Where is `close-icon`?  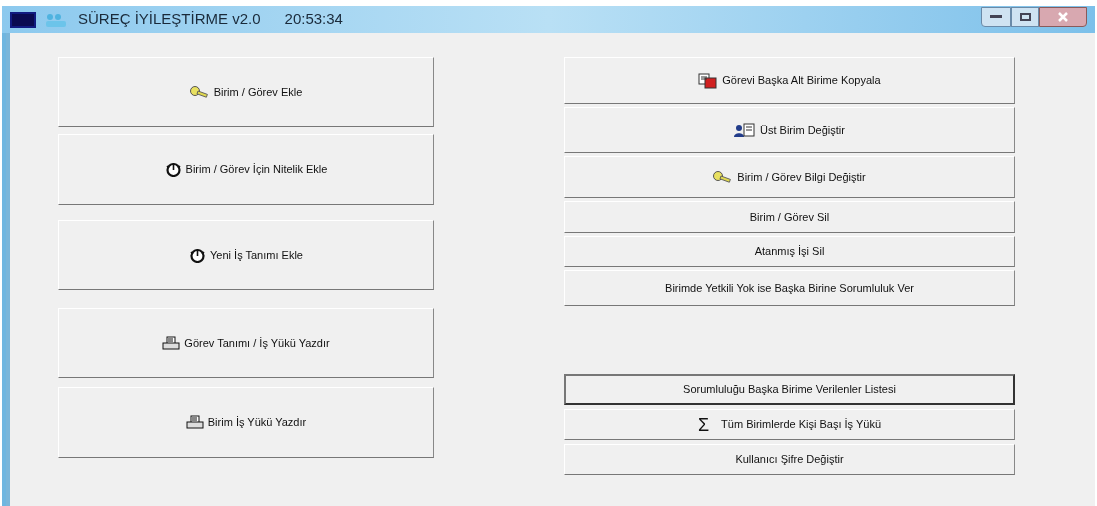 close-icon is located at coordinates (1063, 16).